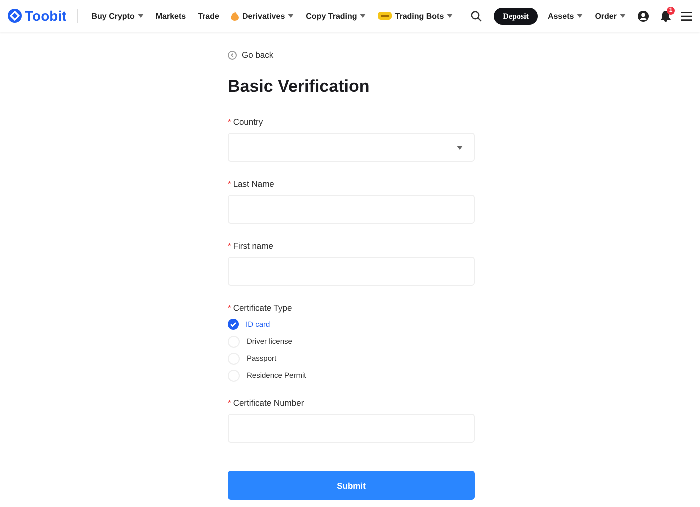  What do you see at coordinates (232, 55) in the screenshot?
I see `back-icon` at bounding box center [232, 55].